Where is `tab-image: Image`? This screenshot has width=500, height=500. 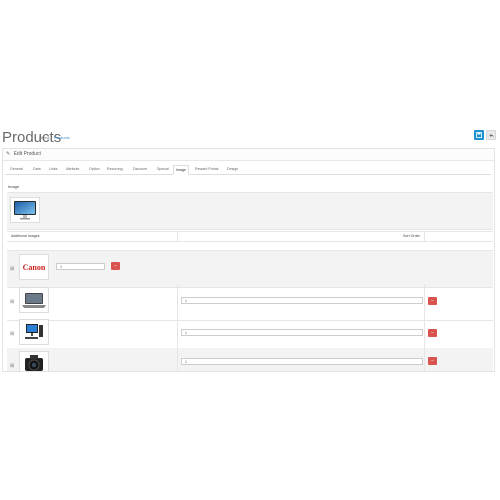
tab-image: Image is located at coordinates (181, 170).